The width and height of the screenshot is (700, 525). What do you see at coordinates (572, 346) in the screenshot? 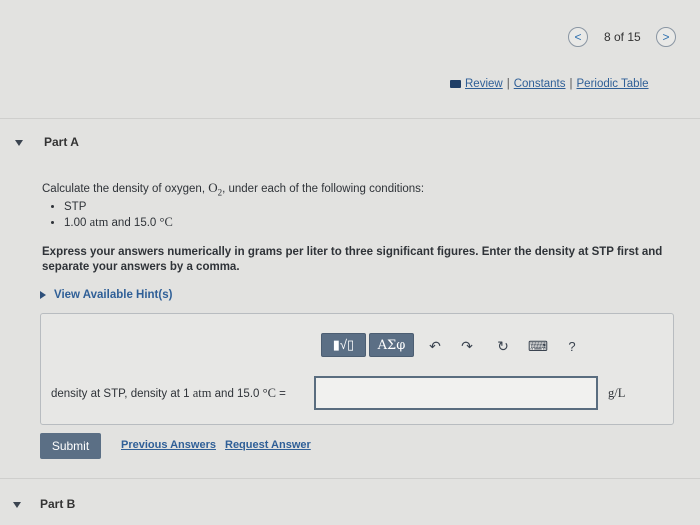
I see `help-icon: ?` at bounding box center [572, 346].